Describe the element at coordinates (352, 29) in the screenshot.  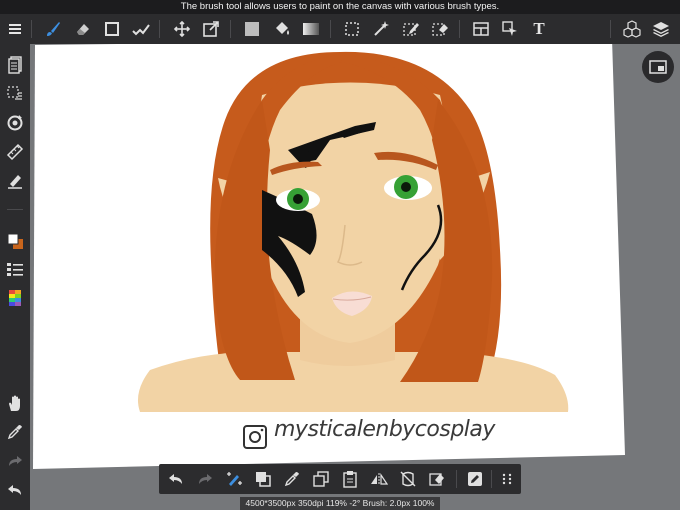
I see `rect-select-icon` at that location.